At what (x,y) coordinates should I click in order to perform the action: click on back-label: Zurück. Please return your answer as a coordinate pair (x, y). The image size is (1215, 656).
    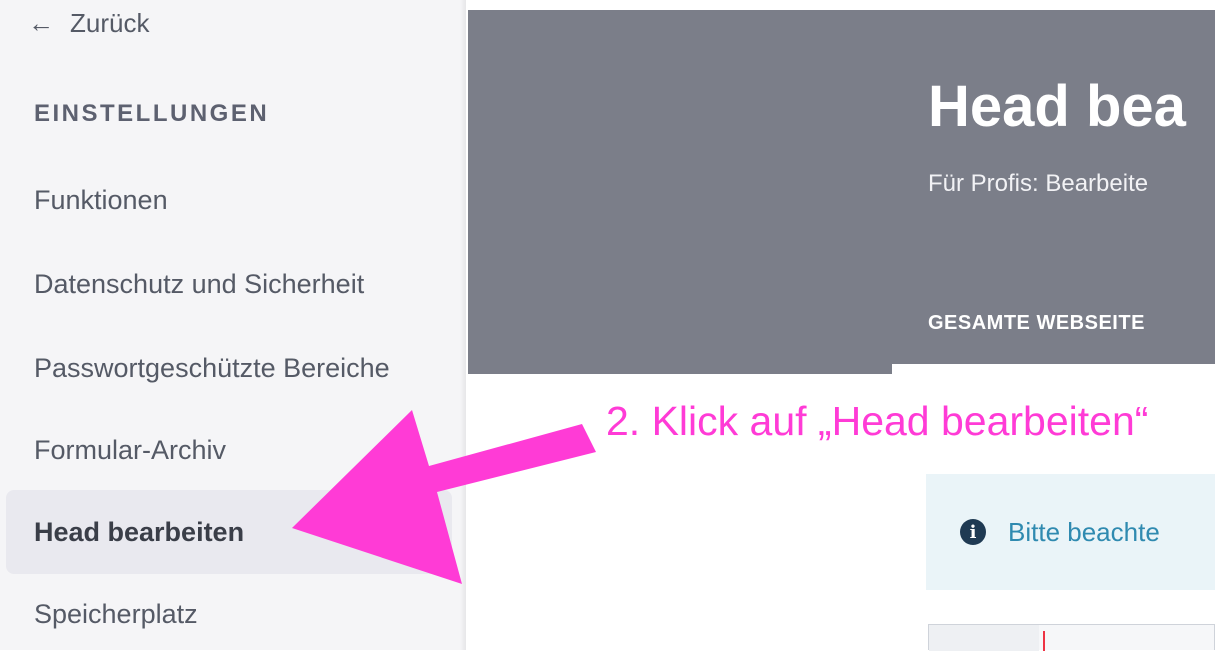
    Looking at the image, I should click on (110, 23).